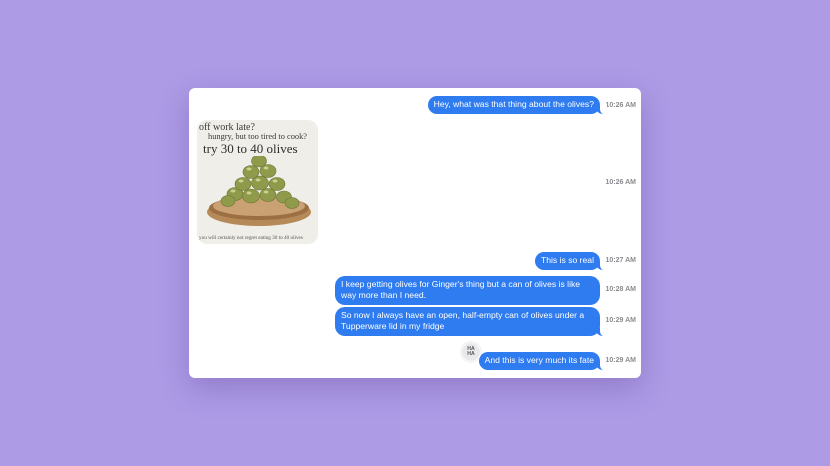 This screenshot has width=830, height=466. Describe the element at coordinates (543, 361) in the screenshot. I see `message-bubble: And this is very much its fate` at that location.